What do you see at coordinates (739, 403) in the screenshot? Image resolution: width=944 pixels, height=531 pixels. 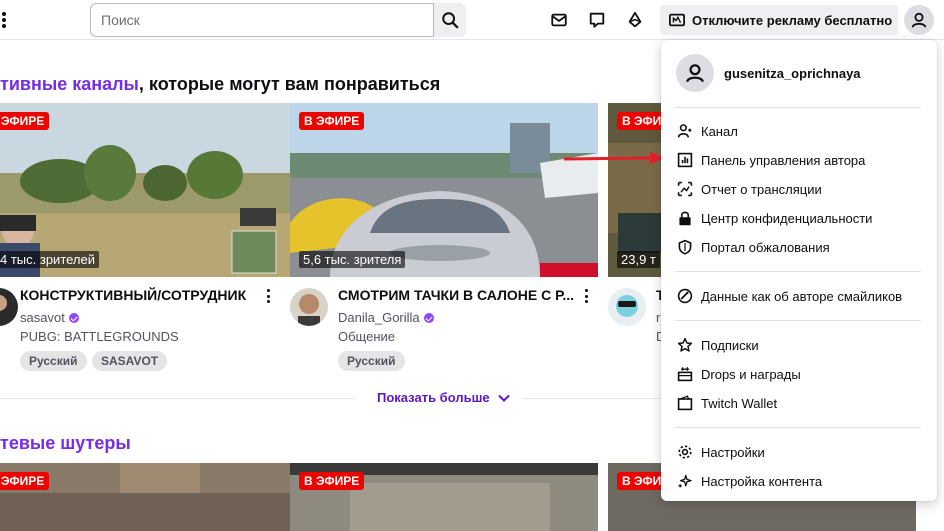 I see `menu-item-label: Twitch Wallet` at bounding box center [739, 403].